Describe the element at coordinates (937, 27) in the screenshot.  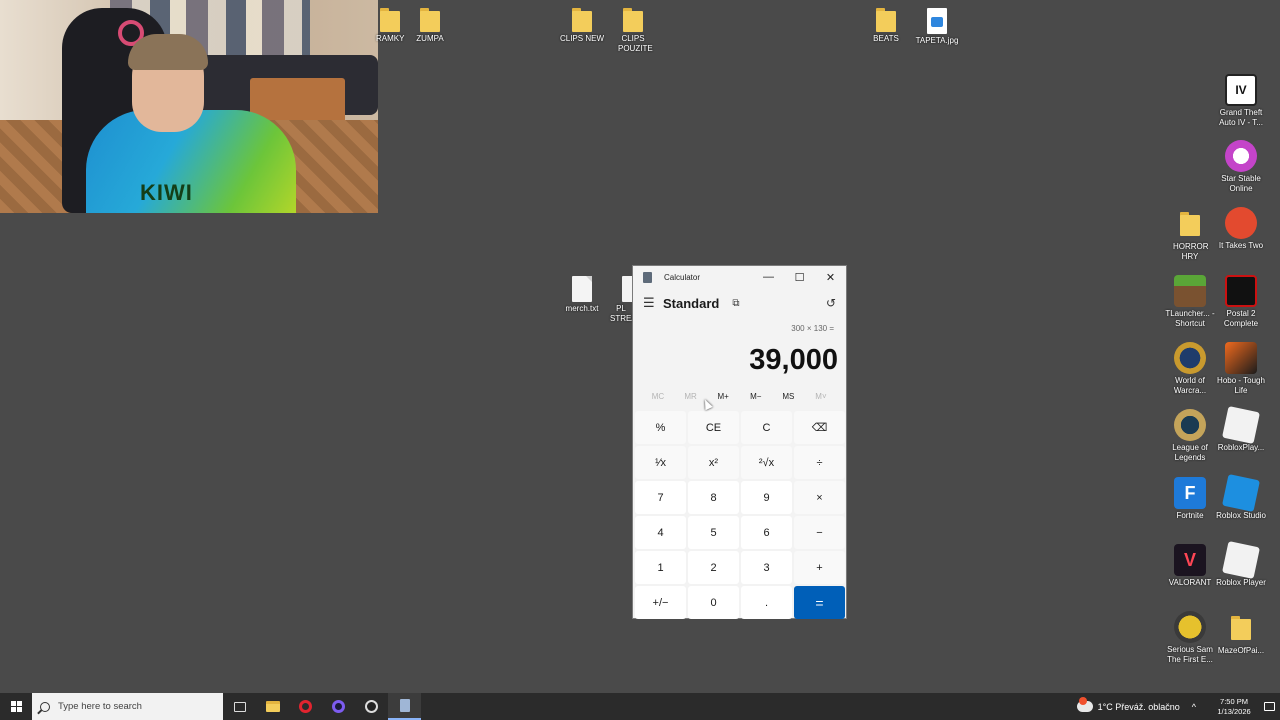
I see `desktop-icon-tapeta: TAPETA.jpg` at that location.